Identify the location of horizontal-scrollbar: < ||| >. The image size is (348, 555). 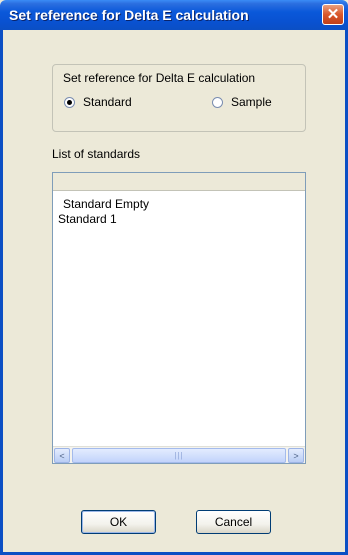
(179, 454).